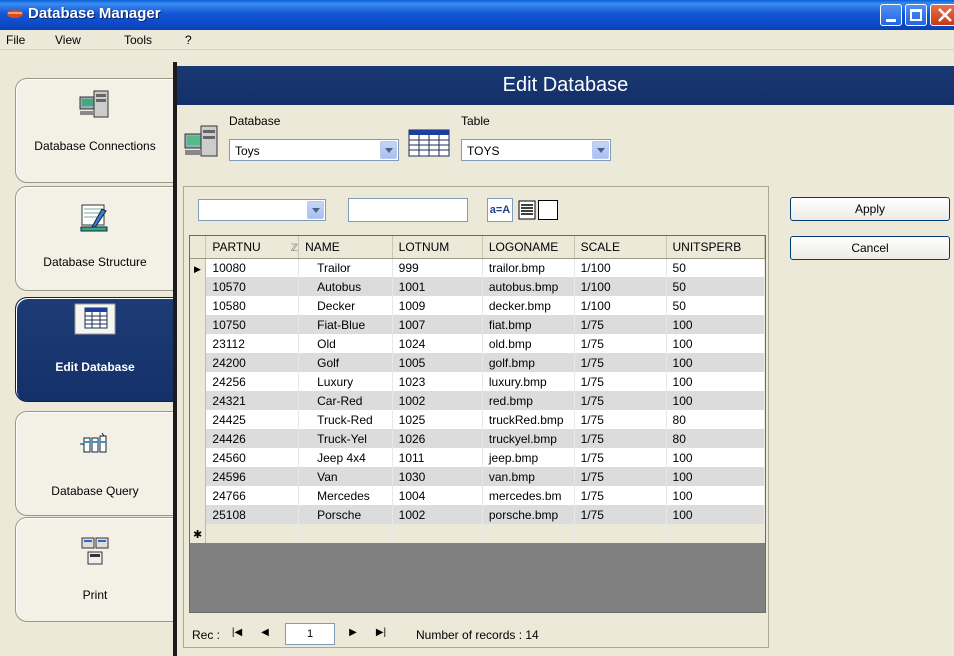 This screenshot has height=656, width=954. I want to click on menu-tools: Tools, so click(138, 40).